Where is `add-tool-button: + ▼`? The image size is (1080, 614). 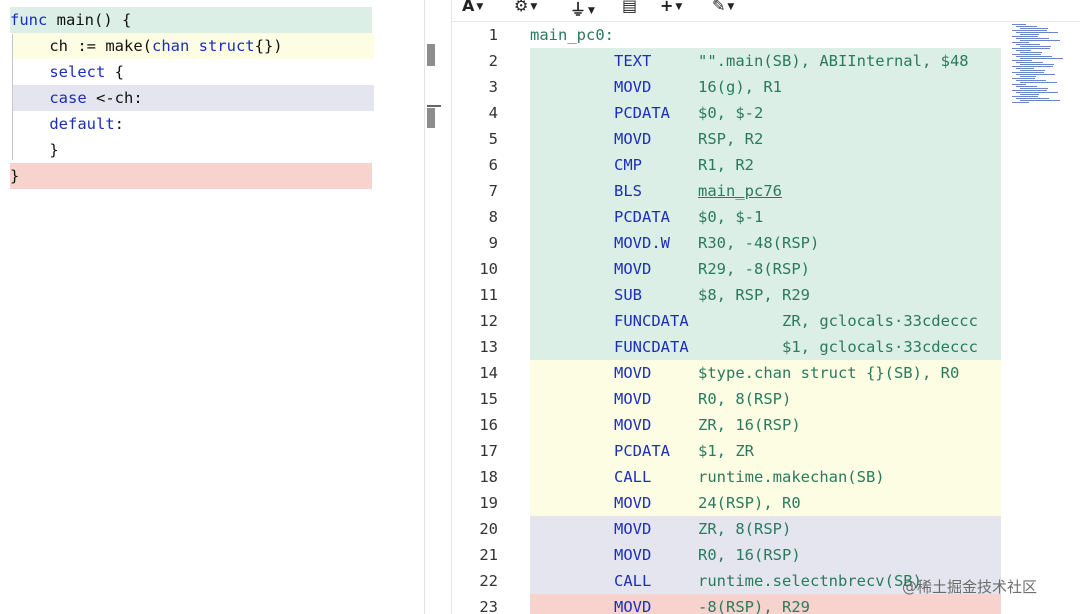 add-tool-button: + ▼ is located at coordinates (671, 8).